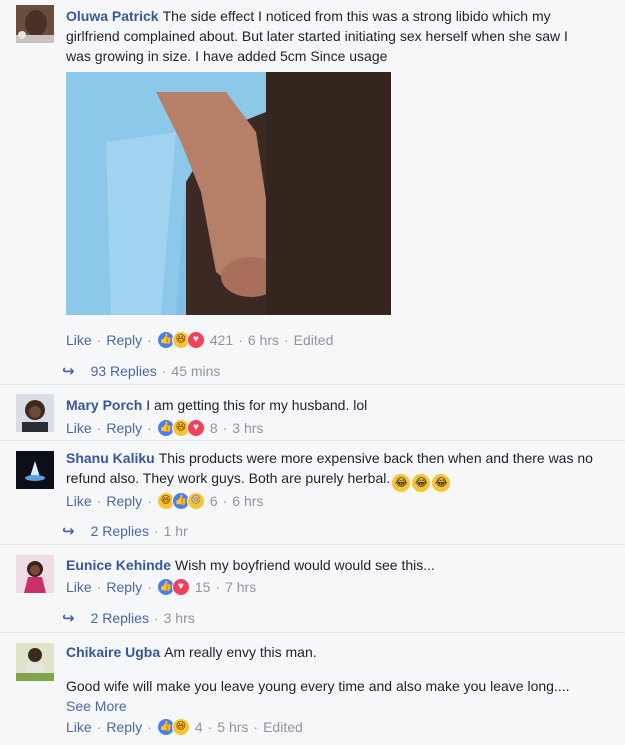 The height and width of the screenshot is (745, 625). I want to click on comment-actions: Like · Reply · 😆 👍 😢 6 · 6 hrs, so click(165, 501).